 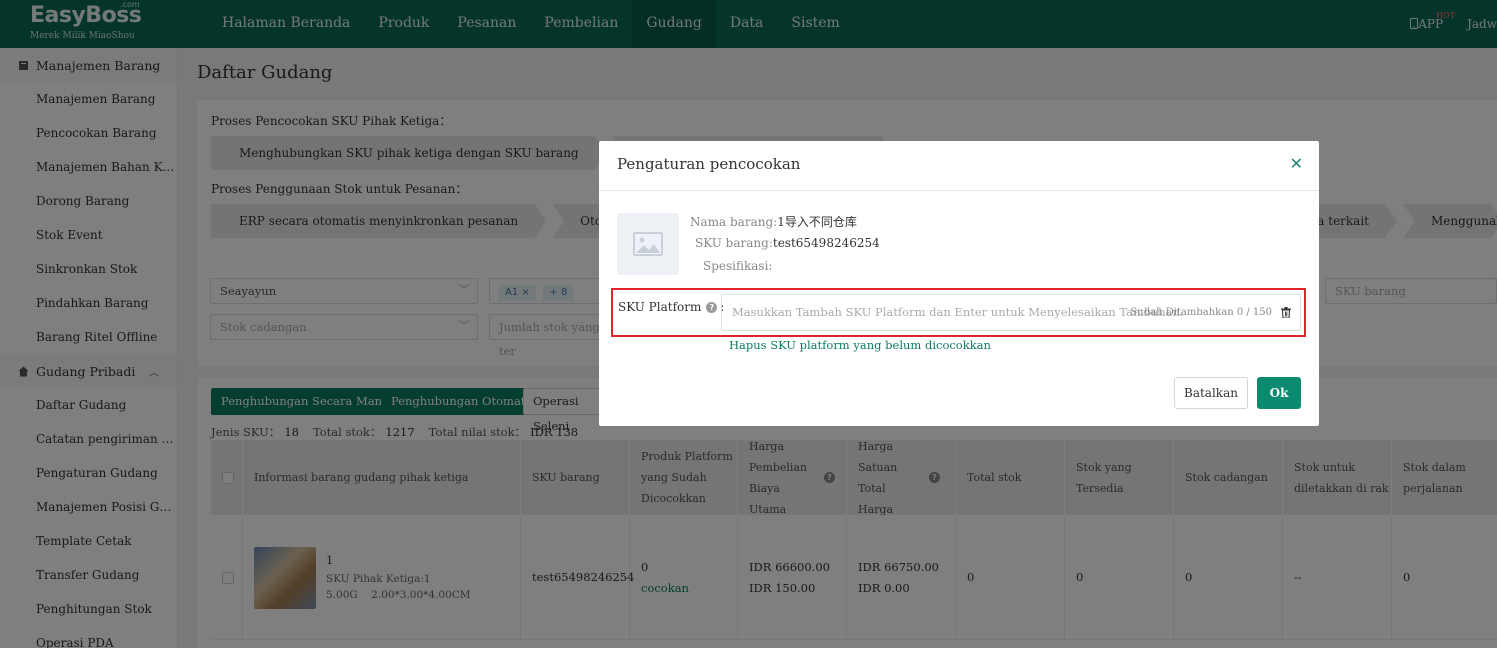 What do you see at coordinates (1286, 312) in the screenshot?
I see `trash-icon` at bounding box center [1286, 312].